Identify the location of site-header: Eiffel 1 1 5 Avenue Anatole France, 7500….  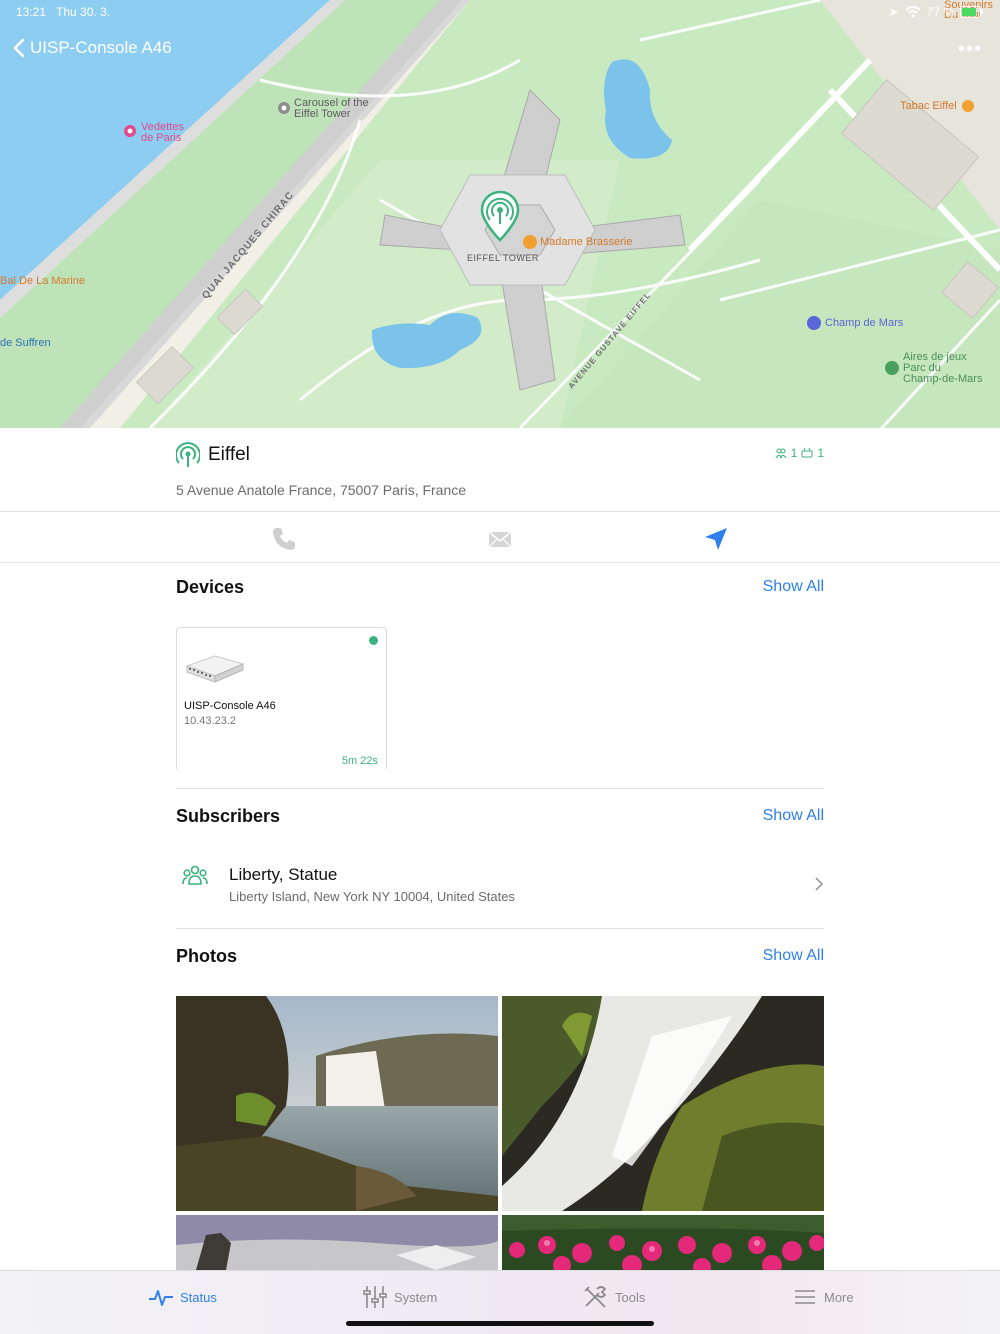
(500, 470).